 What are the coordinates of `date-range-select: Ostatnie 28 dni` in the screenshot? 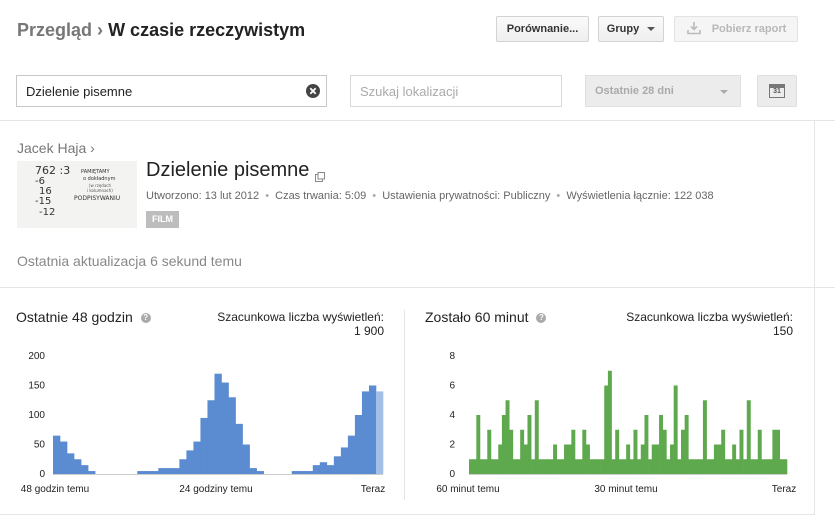 It's located at (663, 91).